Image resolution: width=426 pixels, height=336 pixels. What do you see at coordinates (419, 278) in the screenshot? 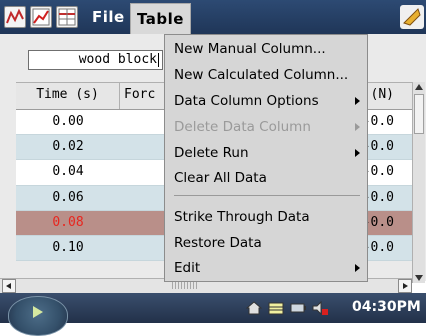
I see `scroll-down-icon` at bounding box center [419, 278].